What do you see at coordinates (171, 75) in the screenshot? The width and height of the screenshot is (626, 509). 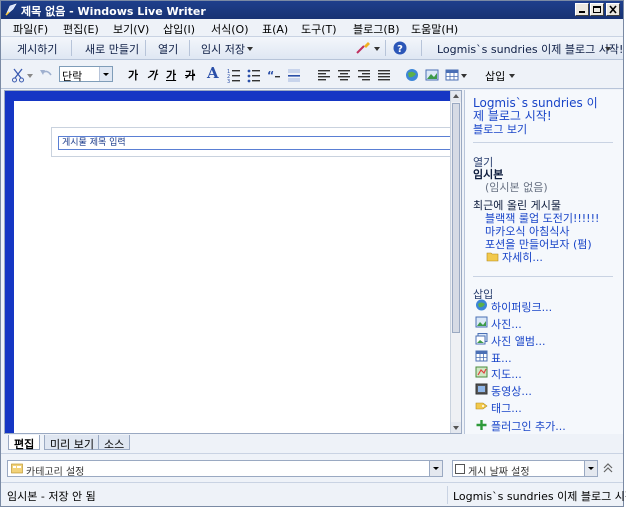 I see `underline-button: 가` at bounding box center [171, 75].